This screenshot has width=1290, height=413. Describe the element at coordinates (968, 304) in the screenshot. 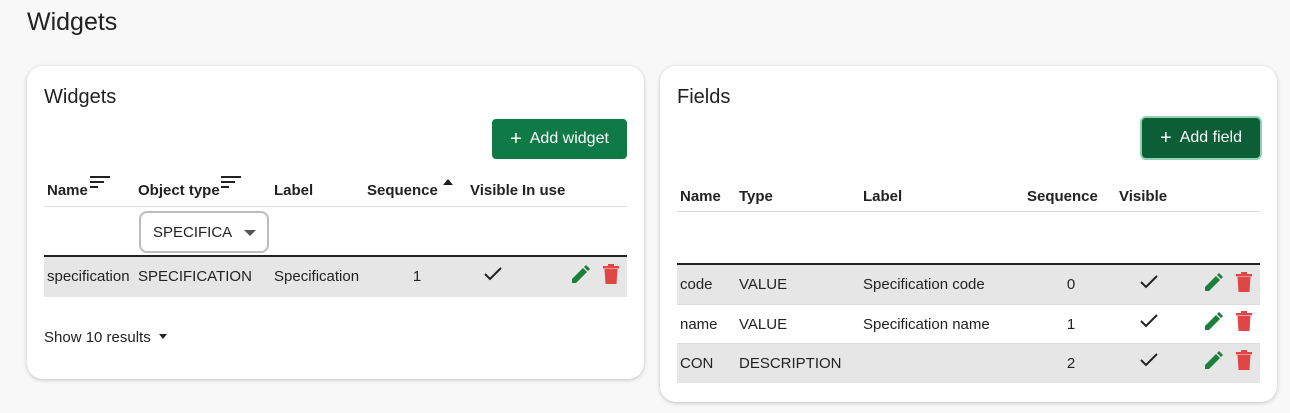

I see `row-divider` at that location.